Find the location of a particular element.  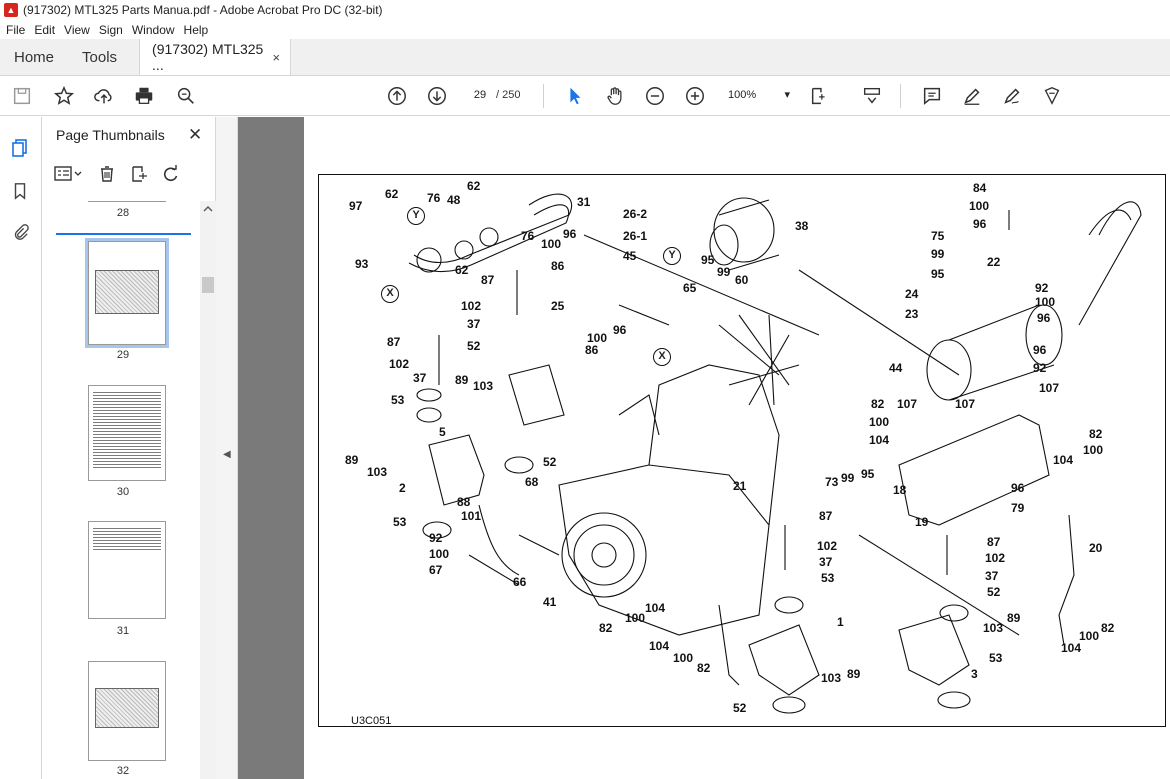

trash-icon is located at coordinates (107, 174).